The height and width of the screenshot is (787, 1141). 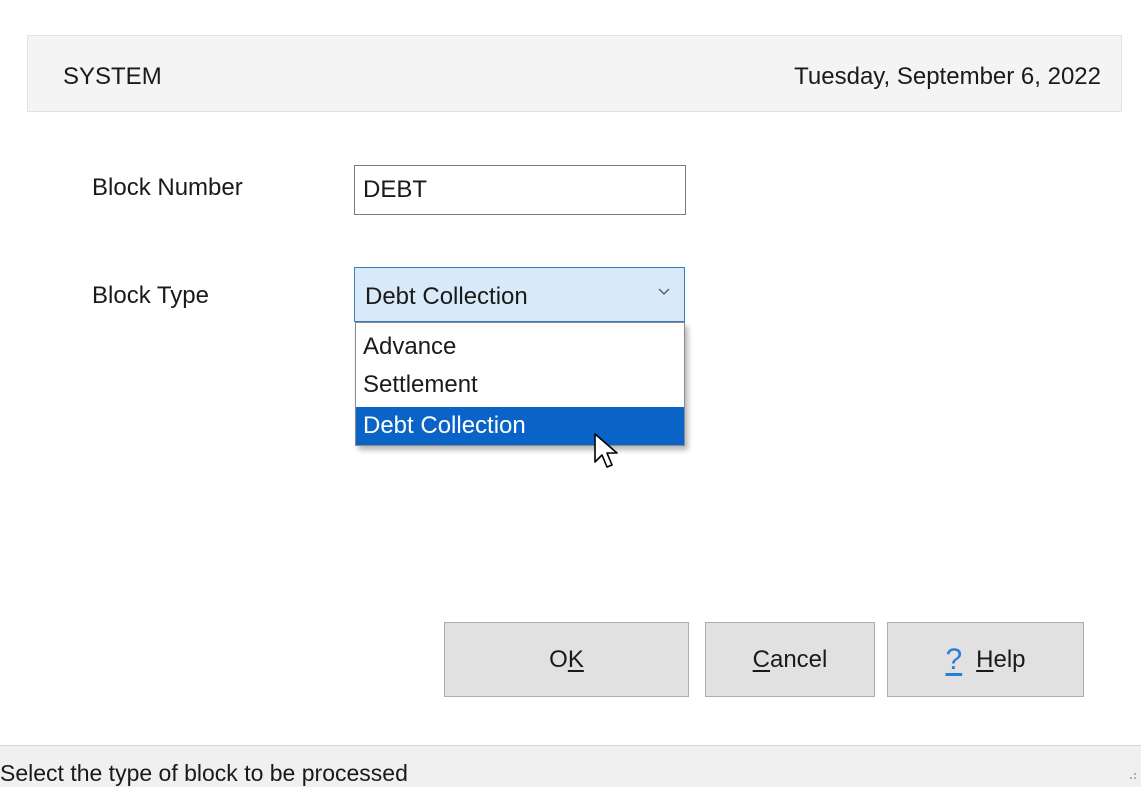 I want to click on block-type-select: Debt Collection, so click(x=519, y=294).